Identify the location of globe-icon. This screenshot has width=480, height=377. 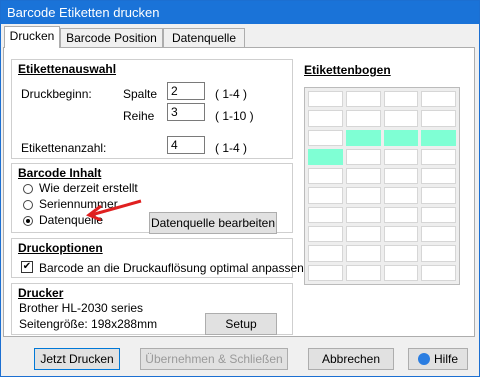
(423, 359).